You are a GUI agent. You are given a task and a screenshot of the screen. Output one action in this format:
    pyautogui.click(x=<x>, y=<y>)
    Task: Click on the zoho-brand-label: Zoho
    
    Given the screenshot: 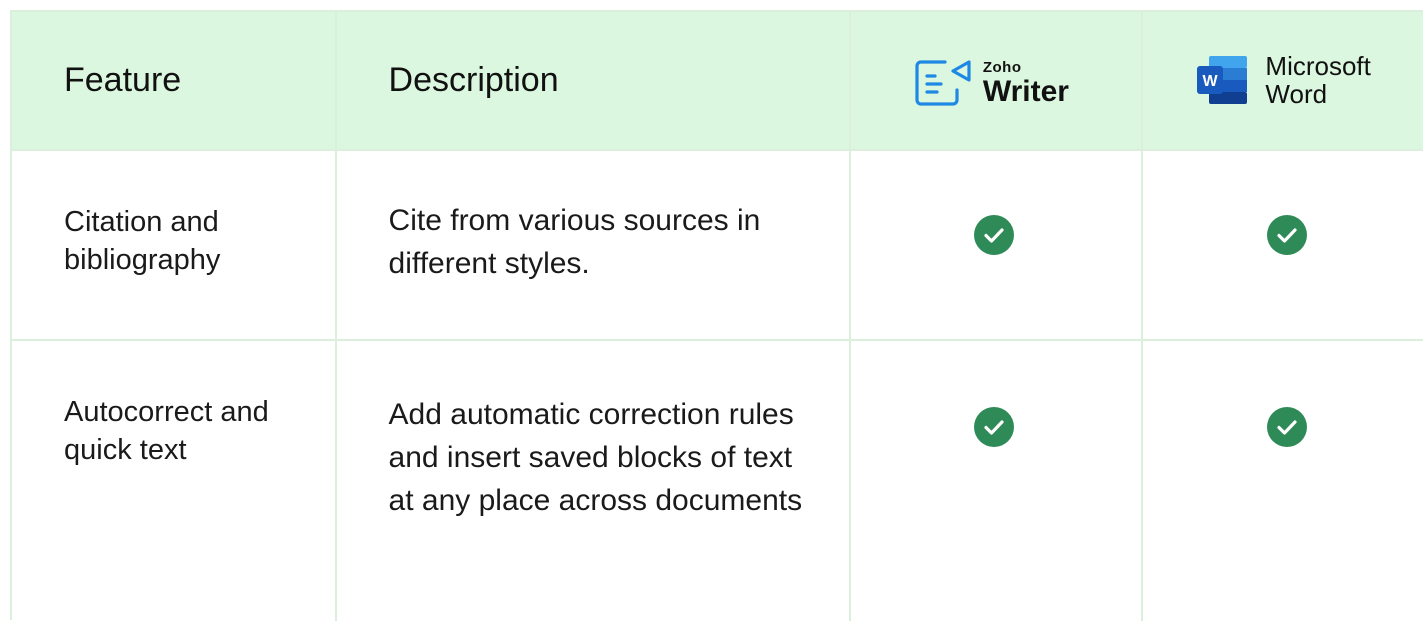 What is the action you would take?
    pyautogui.click(x=1002, y=67)
    